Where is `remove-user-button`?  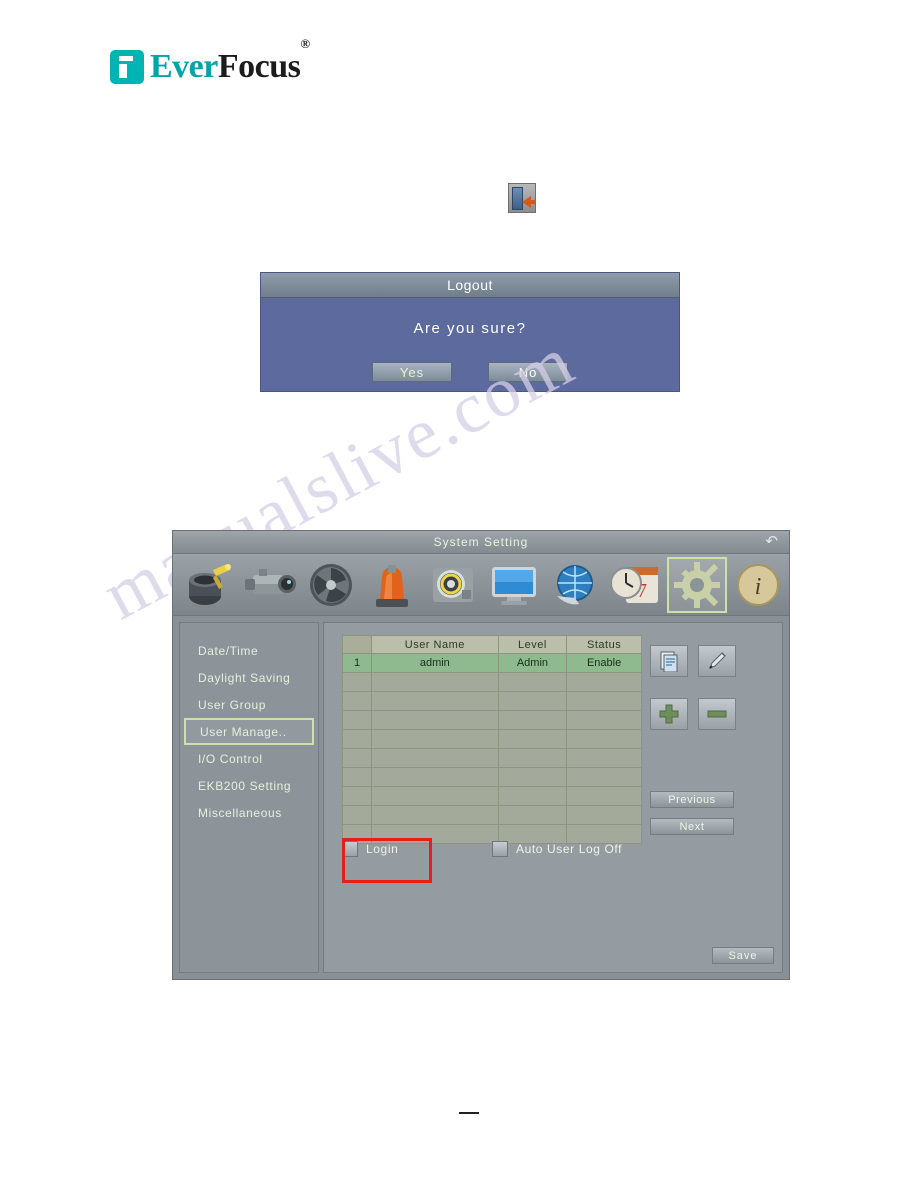
remove-user-button is located at coordinates (717, 714).